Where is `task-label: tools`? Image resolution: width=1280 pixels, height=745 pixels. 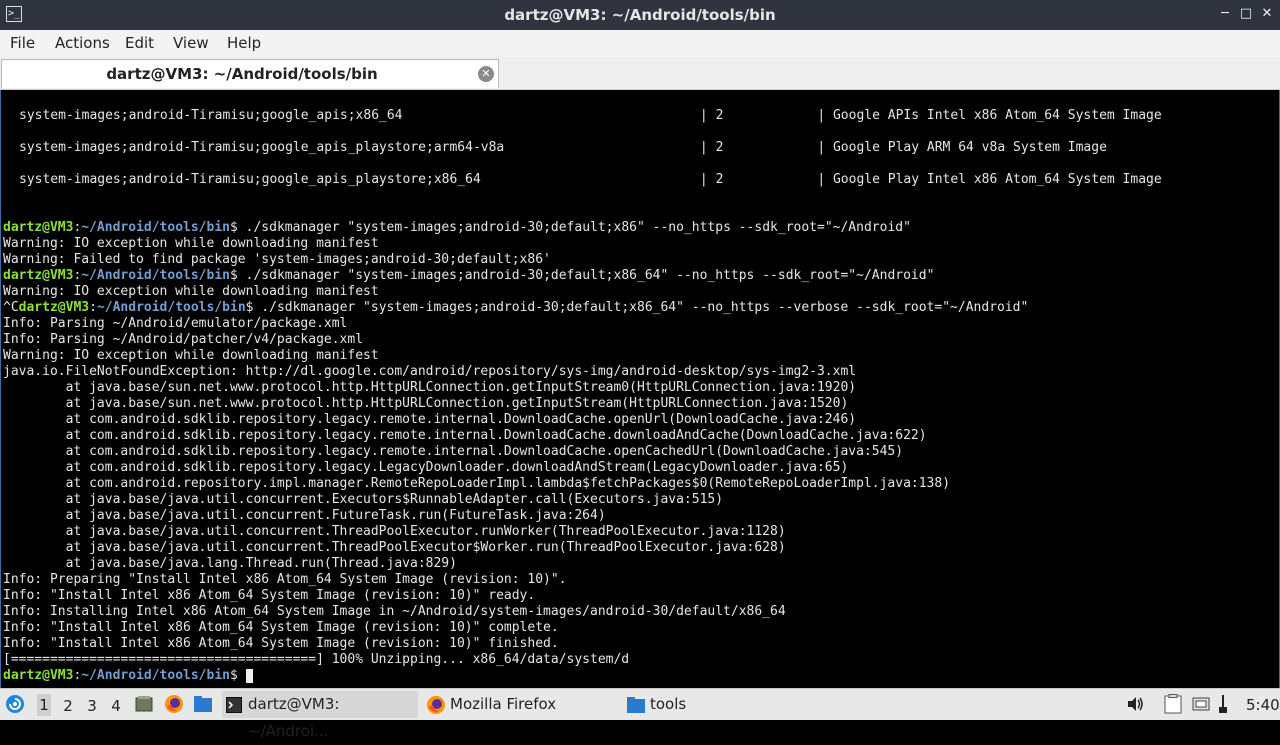
task-label: tools is located at coordinates (668, 704).